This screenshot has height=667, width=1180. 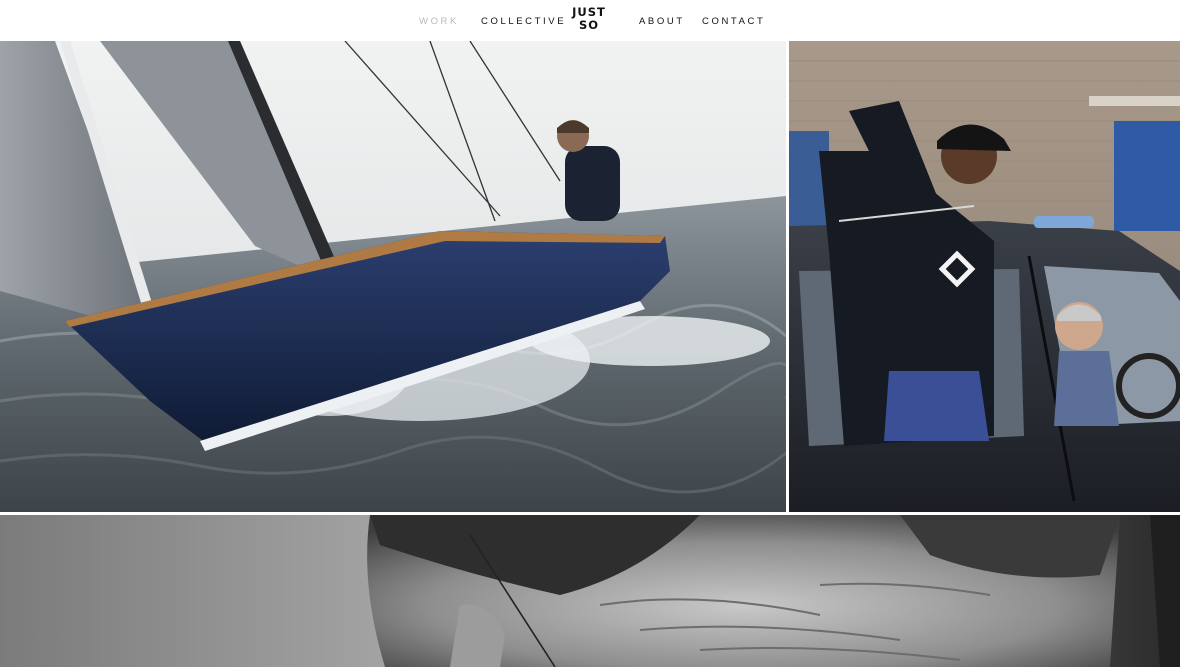 What do you see at coordinates (733, 22) in the screenshot?
I see `nav-contact: CONTACT` at bounding box center [733, 22].